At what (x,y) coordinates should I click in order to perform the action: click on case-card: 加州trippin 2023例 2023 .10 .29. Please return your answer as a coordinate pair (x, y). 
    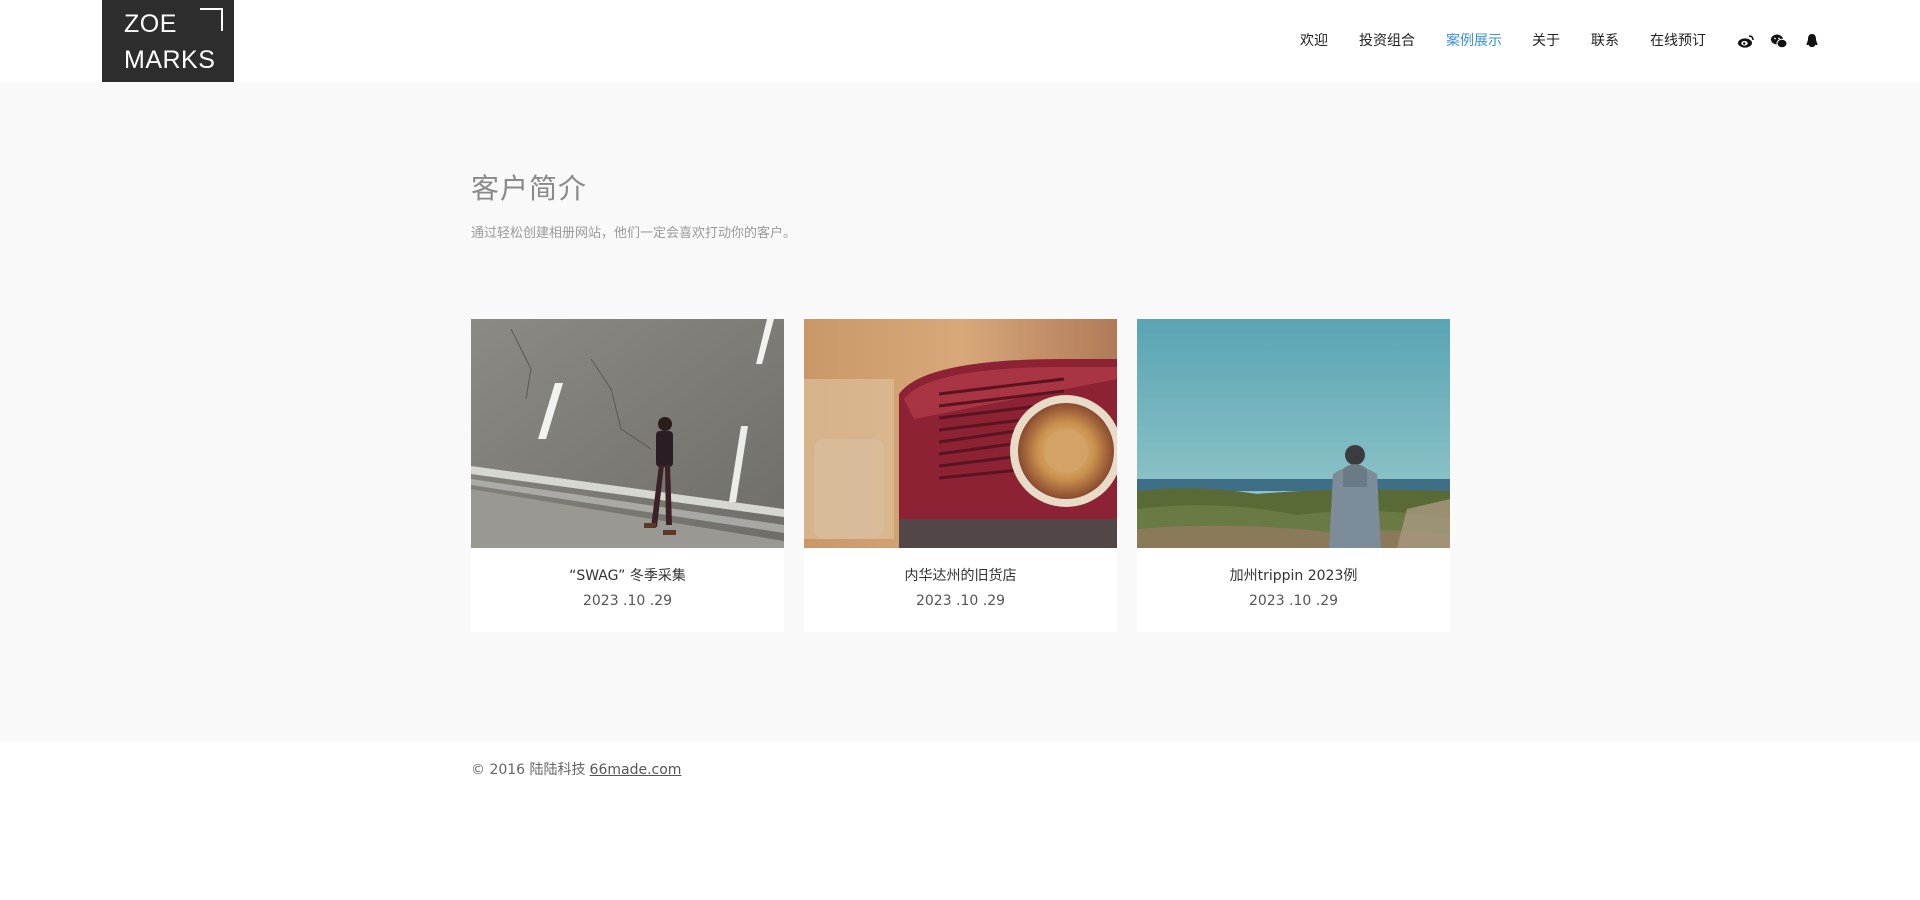
    Looking at the image, I should click on (1293, 475).